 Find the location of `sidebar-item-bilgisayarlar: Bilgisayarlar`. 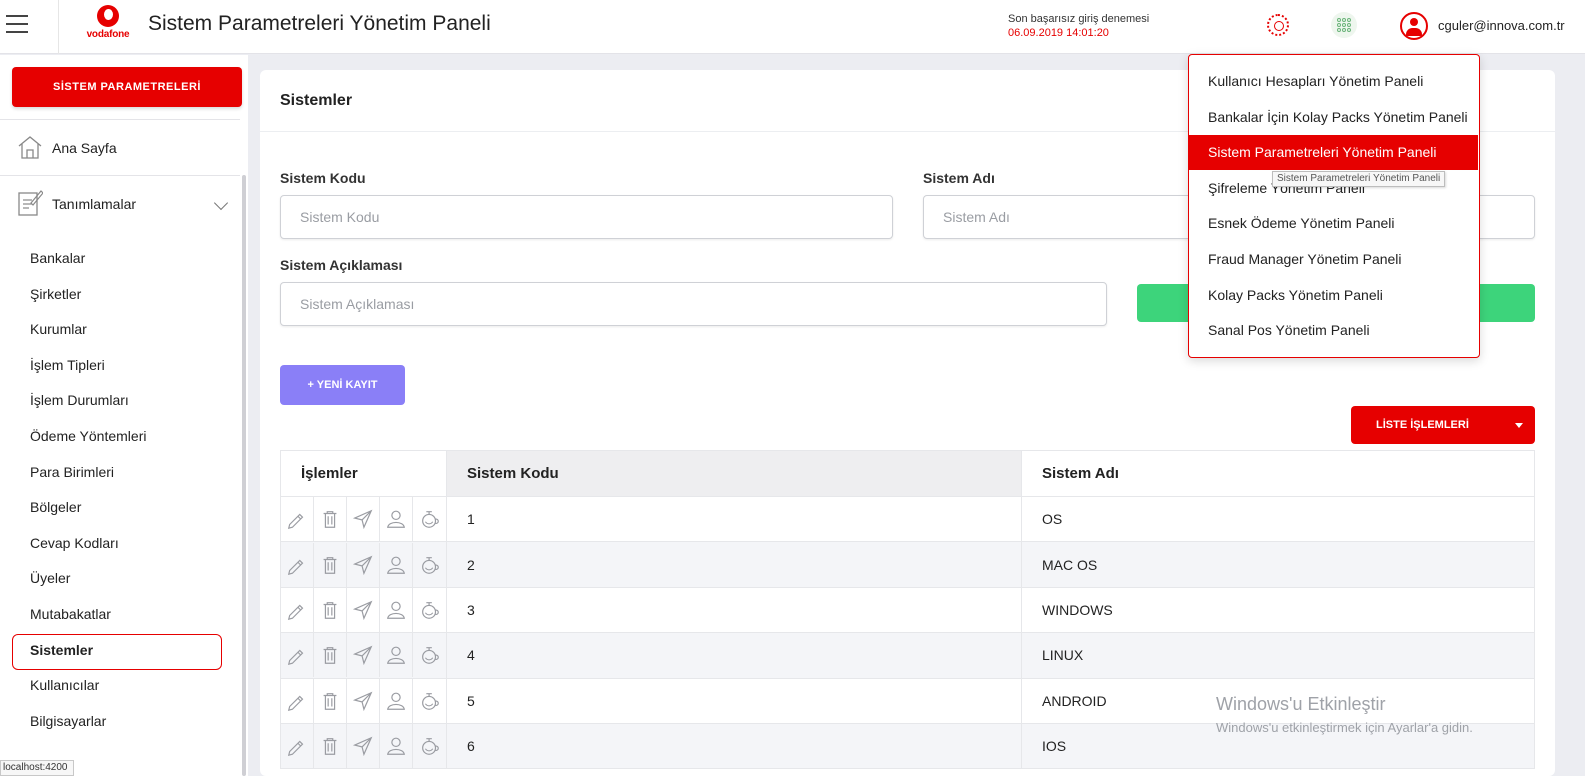

sidebar-item-bilgisayarlar: Bilgisayarlar is located at coordinates (120, 722).